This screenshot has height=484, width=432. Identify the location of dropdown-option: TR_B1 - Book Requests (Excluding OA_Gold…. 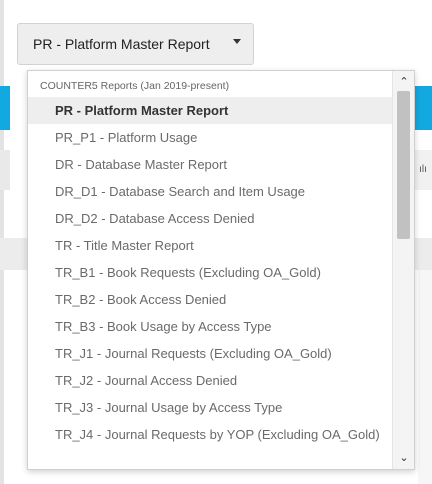
(211, 272).